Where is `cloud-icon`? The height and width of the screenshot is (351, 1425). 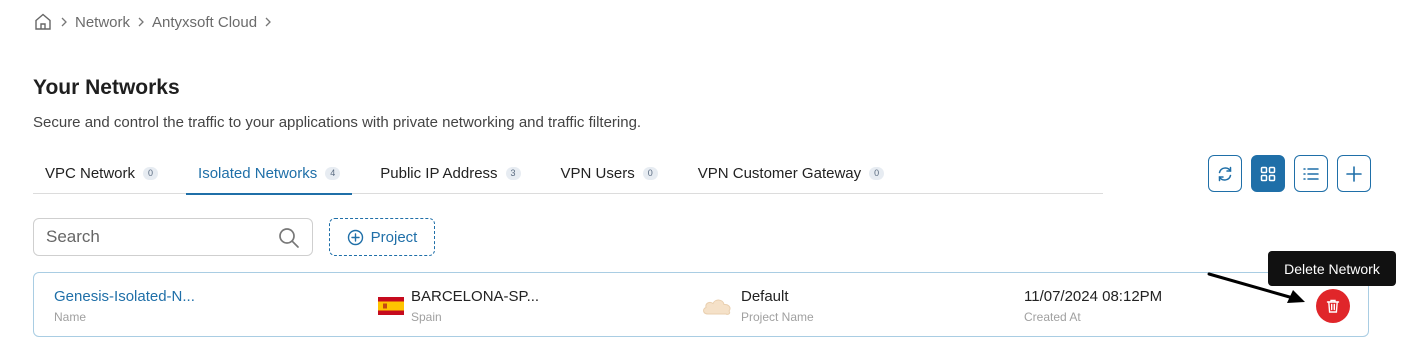 cloud-icon is located at coordinates (717, 307).